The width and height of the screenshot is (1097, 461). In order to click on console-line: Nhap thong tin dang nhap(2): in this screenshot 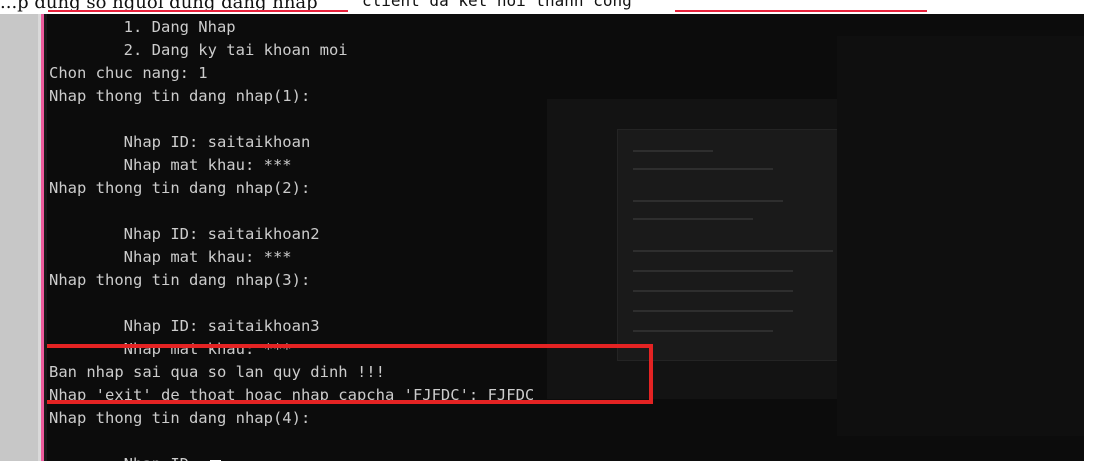, I will do `click(180, 188)`.